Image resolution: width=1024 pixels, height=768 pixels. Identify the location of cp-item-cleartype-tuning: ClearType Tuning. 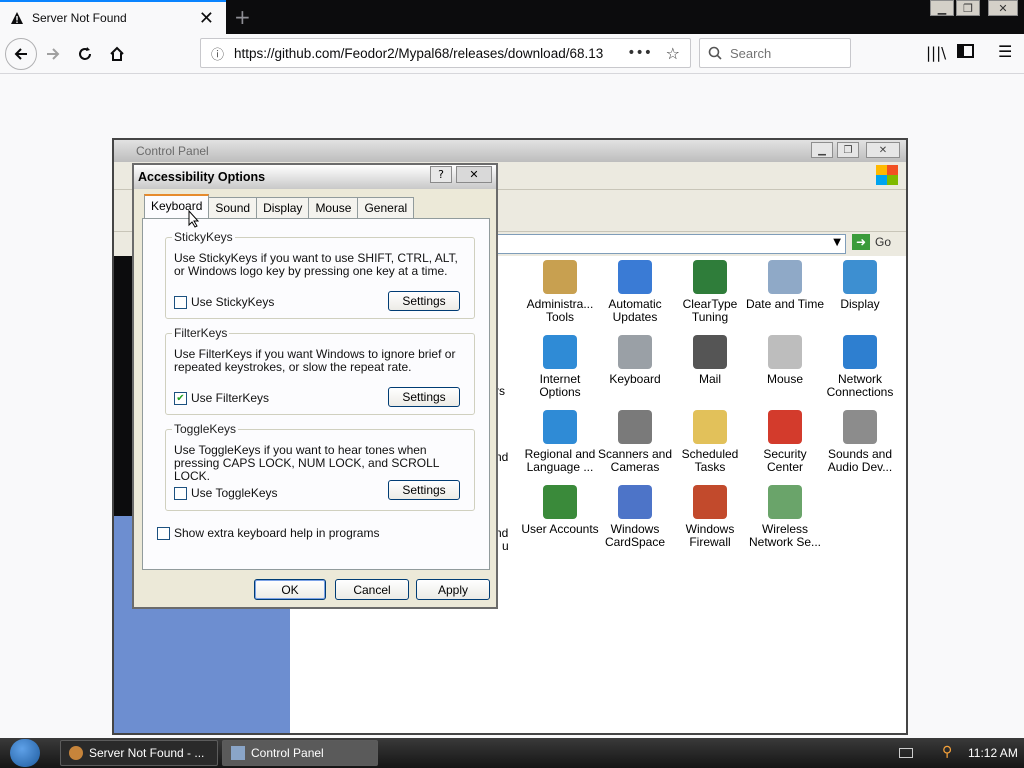
(710, 292).